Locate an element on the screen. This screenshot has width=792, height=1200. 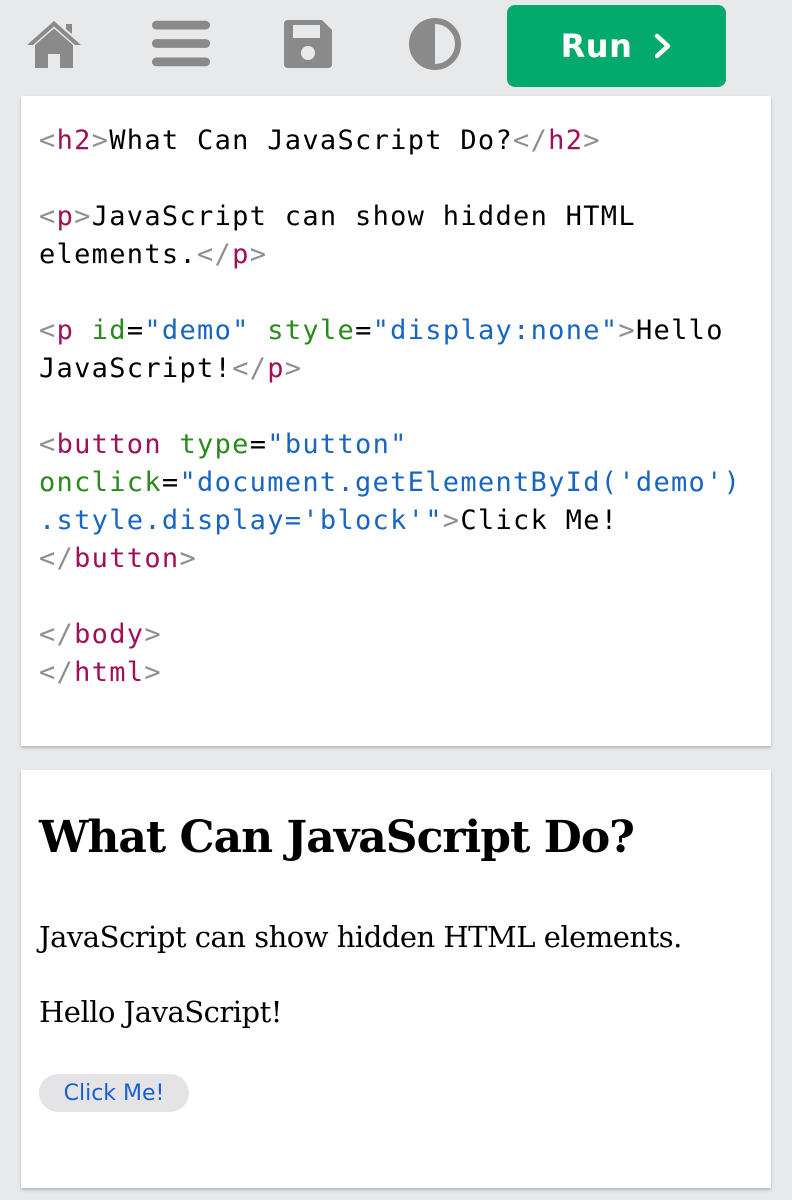
demo-paragraph: Hello JavaScript! is located at coordinates (160, 1012).